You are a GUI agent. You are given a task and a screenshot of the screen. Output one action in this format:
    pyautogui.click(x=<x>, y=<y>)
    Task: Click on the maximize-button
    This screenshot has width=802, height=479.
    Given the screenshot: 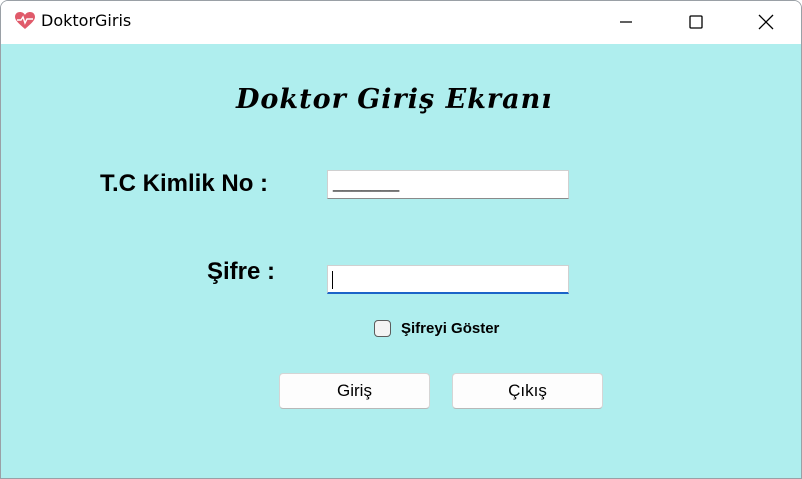 What is the action you would take?
    pyautogui.click(x=696, y=22)
    